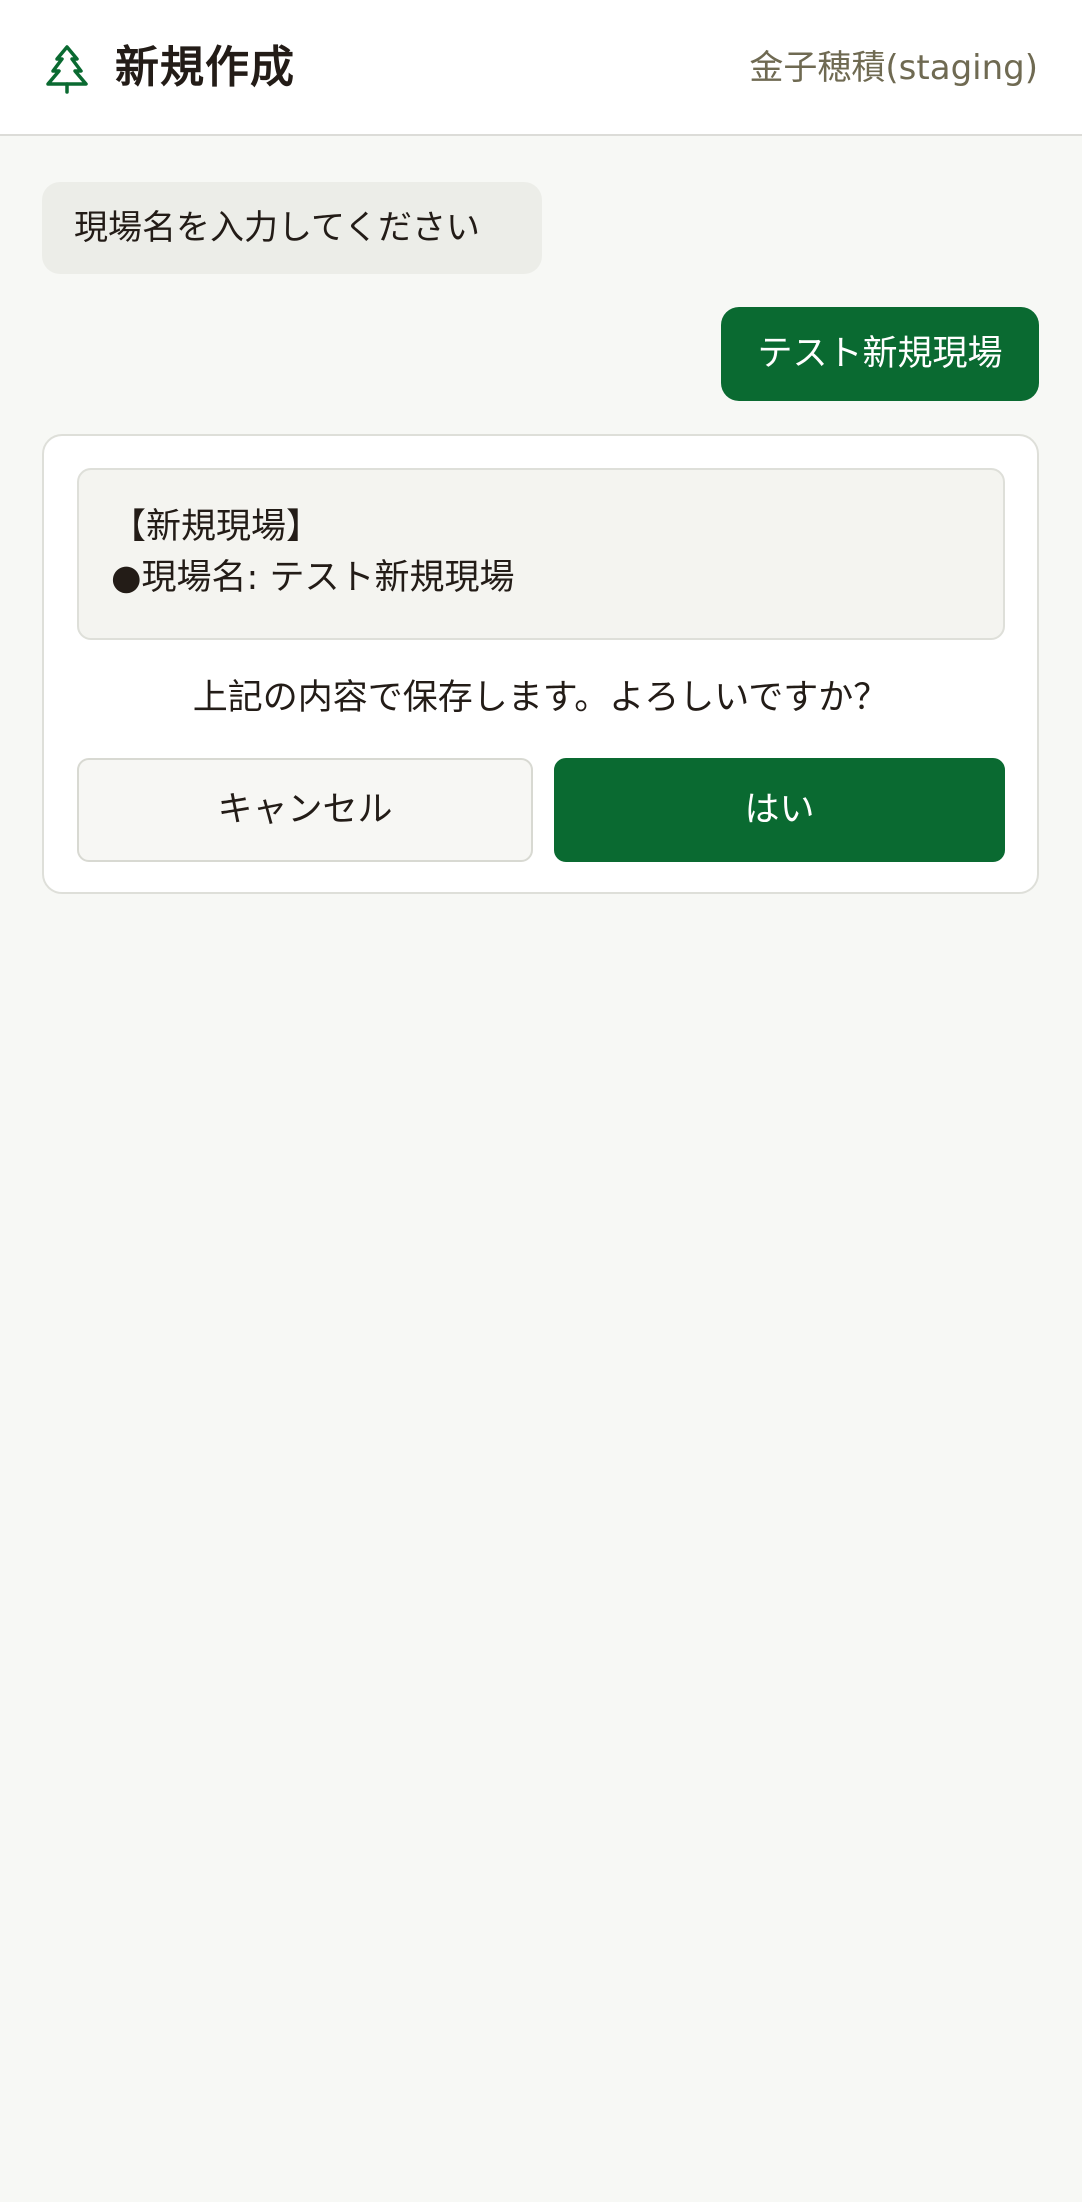  I want to click on user-name: 金子穂積(staging), so click(893, 68).